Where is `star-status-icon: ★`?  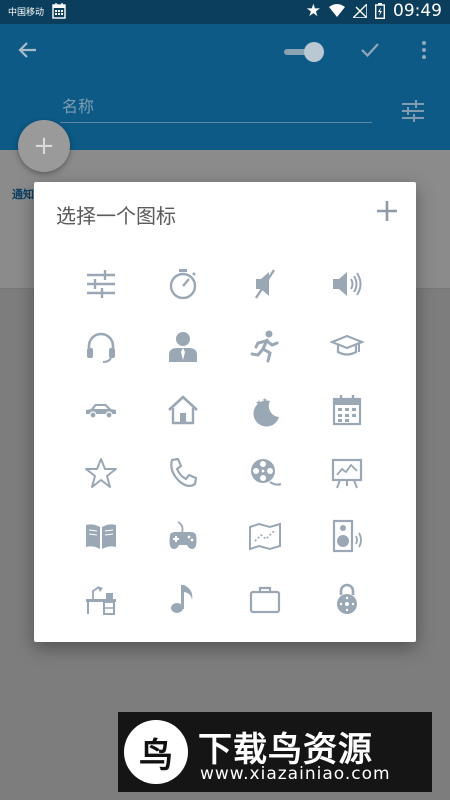
star-status-icon: ★ is located at coordinates (313, 11).